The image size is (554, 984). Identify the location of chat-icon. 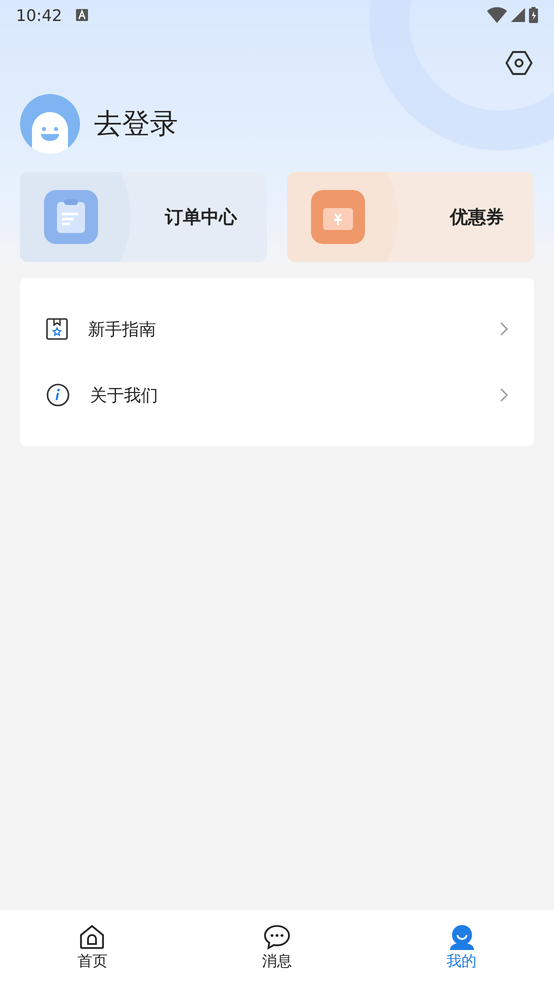
(276, 937).